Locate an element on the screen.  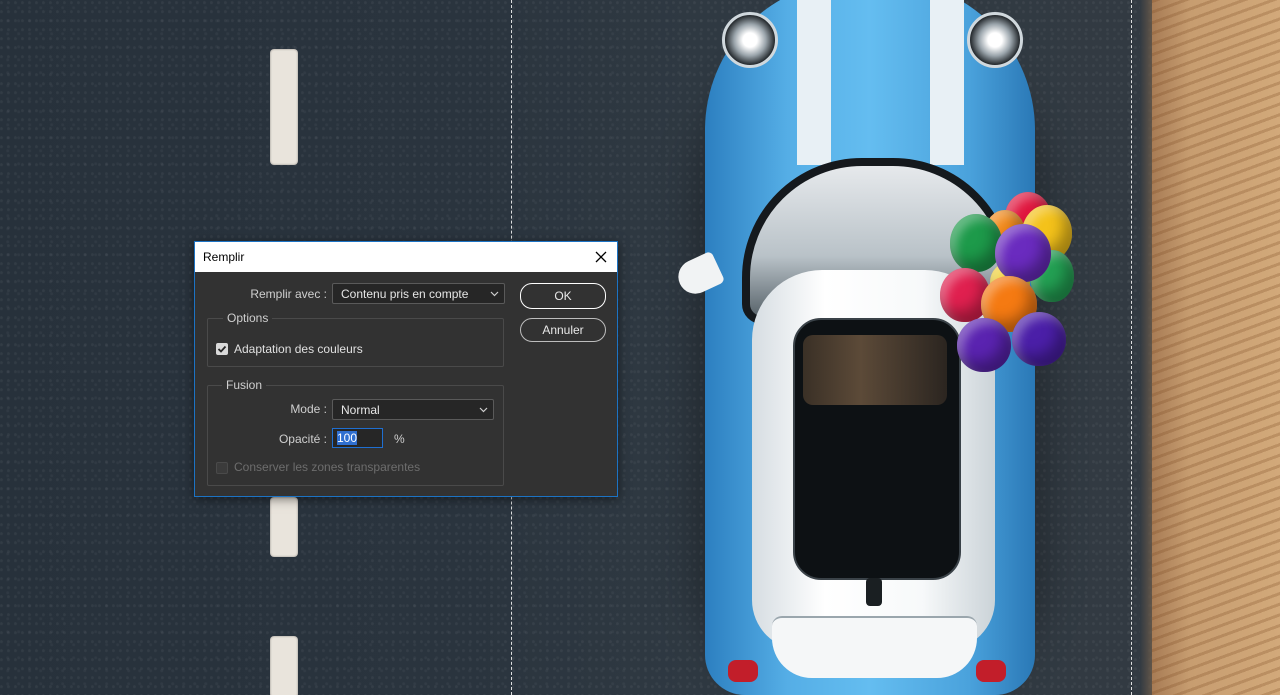
selection-marquee-right is located at coordinates (1131, 347).